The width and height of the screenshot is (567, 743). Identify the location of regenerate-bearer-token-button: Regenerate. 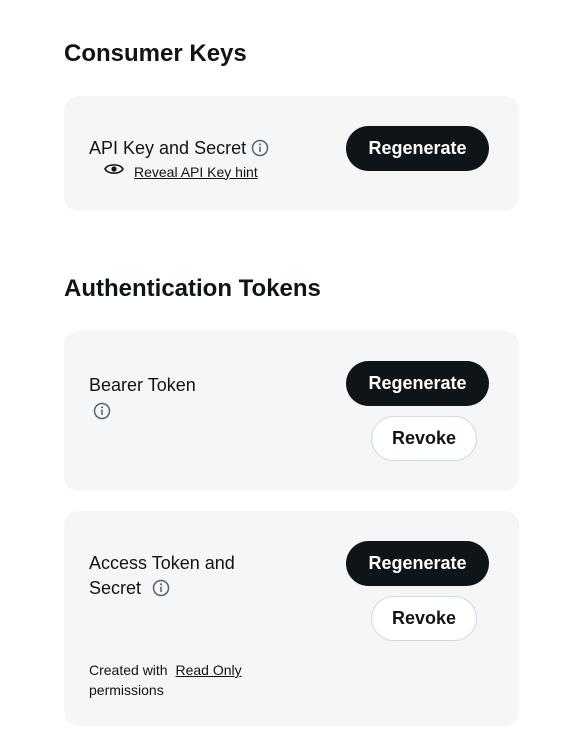
(417, 383).